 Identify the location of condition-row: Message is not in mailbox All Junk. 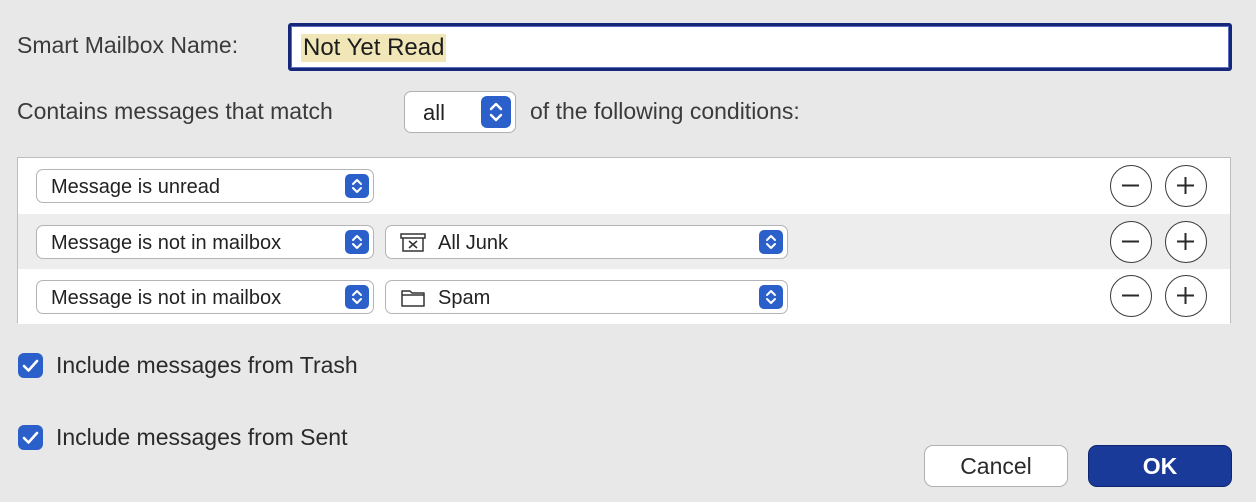
(624, 241).